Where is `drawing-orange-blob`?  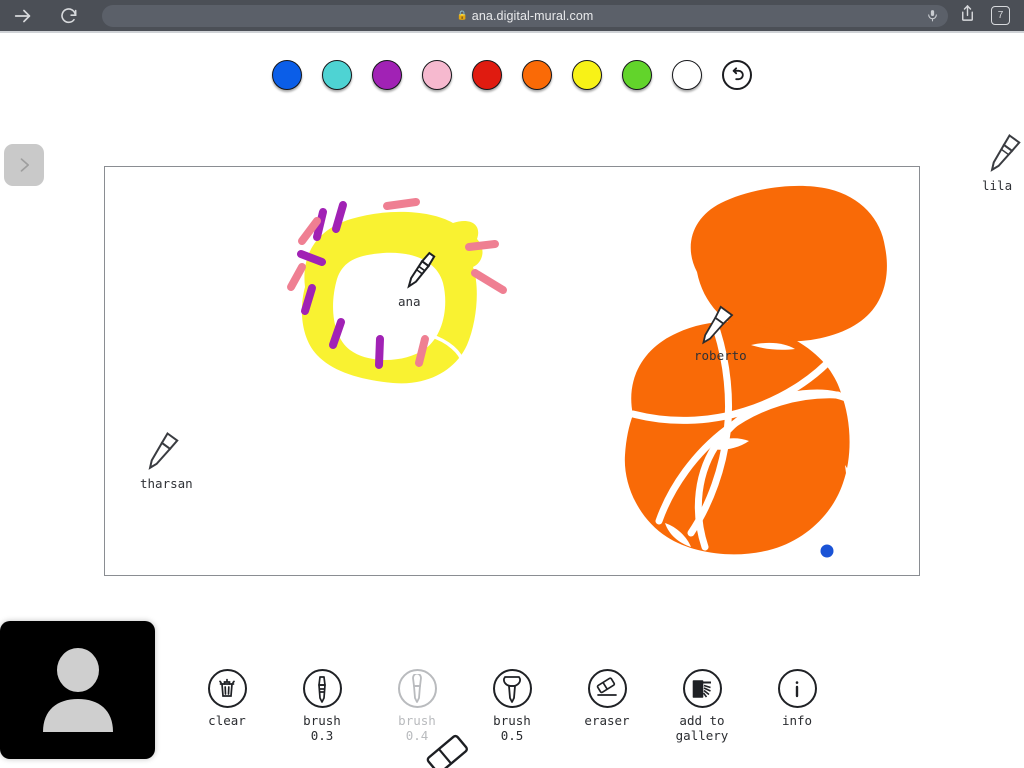 drawing-orange-blob is located at coordinates (788, 263).